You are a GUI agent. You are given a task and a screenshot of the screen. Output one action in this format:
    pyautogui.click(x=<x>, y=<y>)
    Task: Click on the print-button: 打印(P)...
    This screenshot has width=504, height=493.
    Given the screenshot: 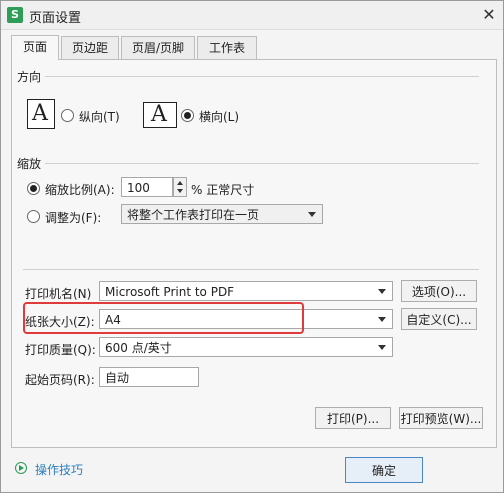 What is the action you would take?
    pyautogui.click(x=353, y=418)
    